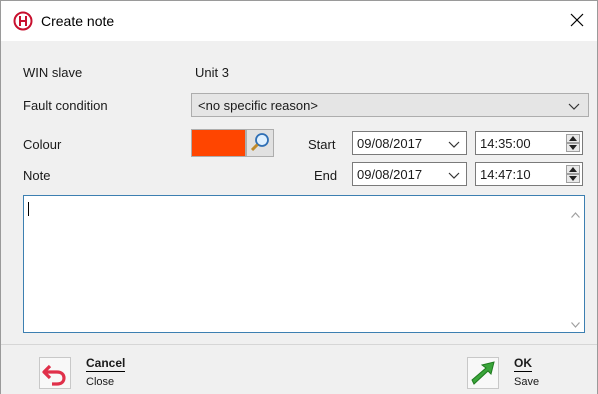 This screenshot has height=394, width=598. I want to click on fault-condition-dropdown: <no specific reason>, so click(390, 105).